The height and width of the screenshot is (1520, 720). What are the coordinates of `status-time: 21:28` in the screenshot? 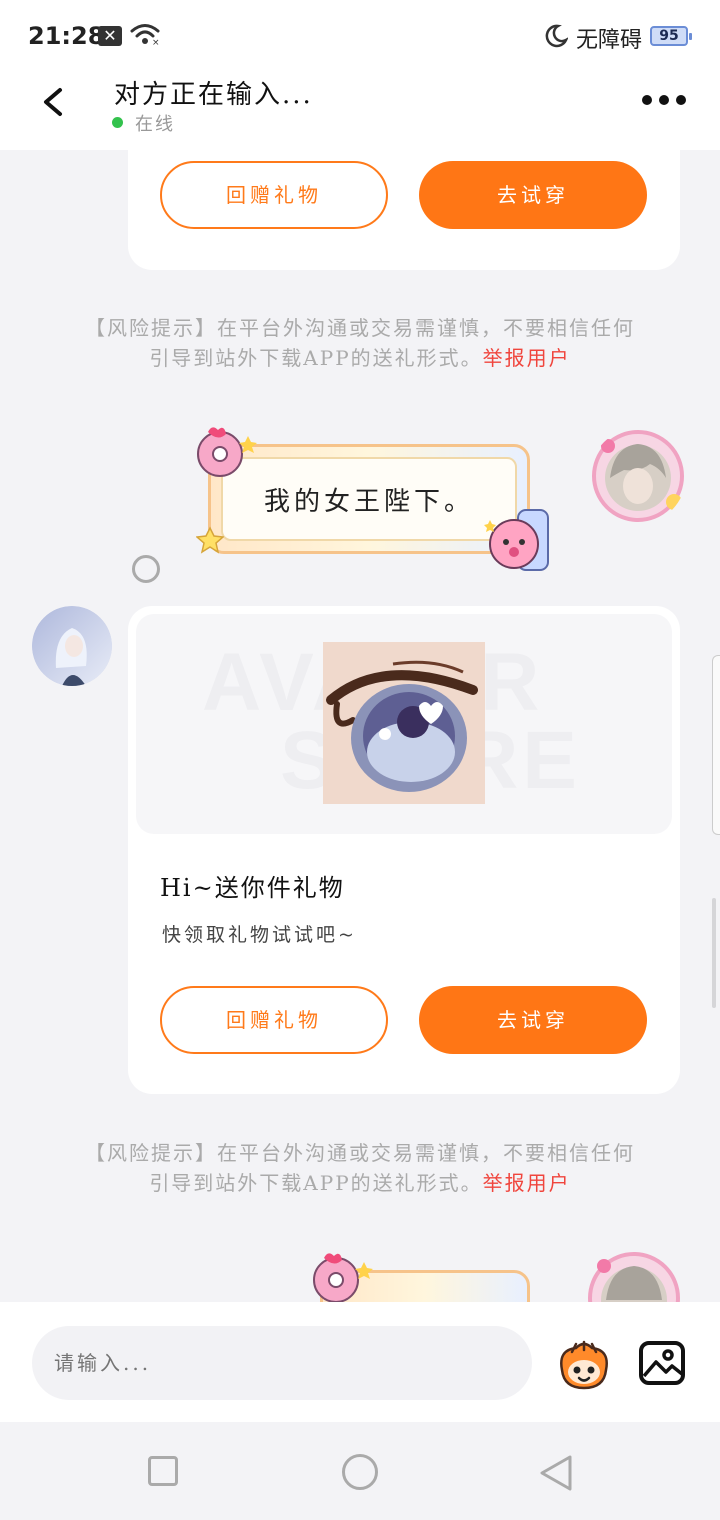 It's located at (66, 36).